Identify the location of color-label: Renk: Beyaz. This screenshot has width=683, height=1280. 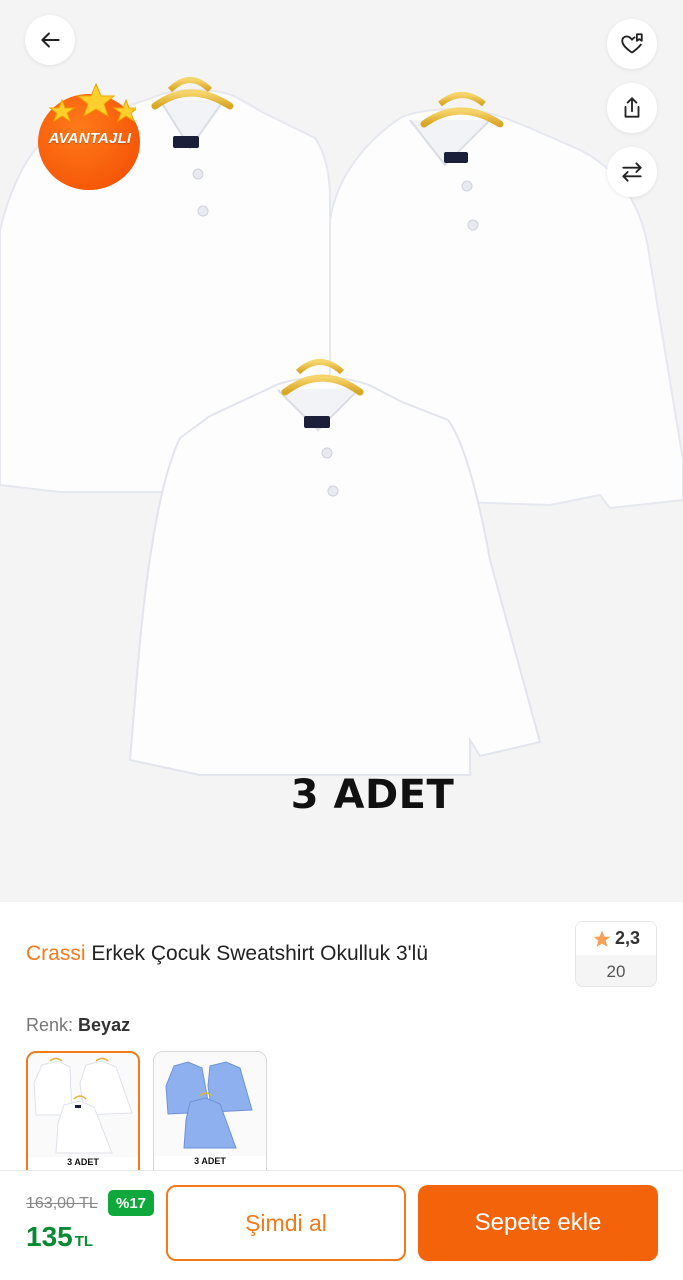
(78, 1025).